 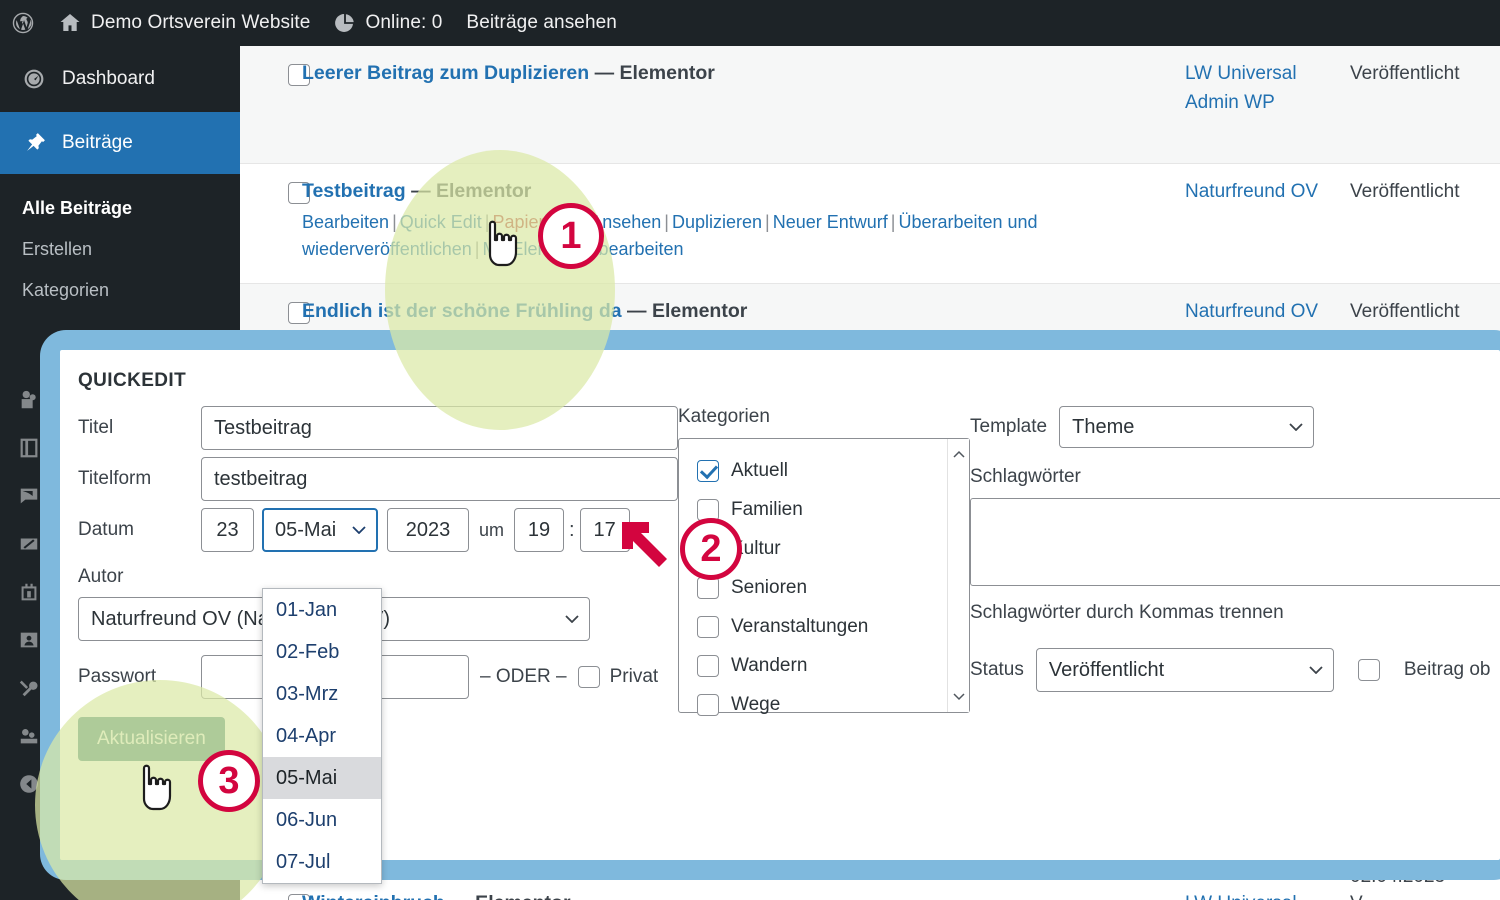 I want to click on template-select: Theme, so click(x=1187, y=427).